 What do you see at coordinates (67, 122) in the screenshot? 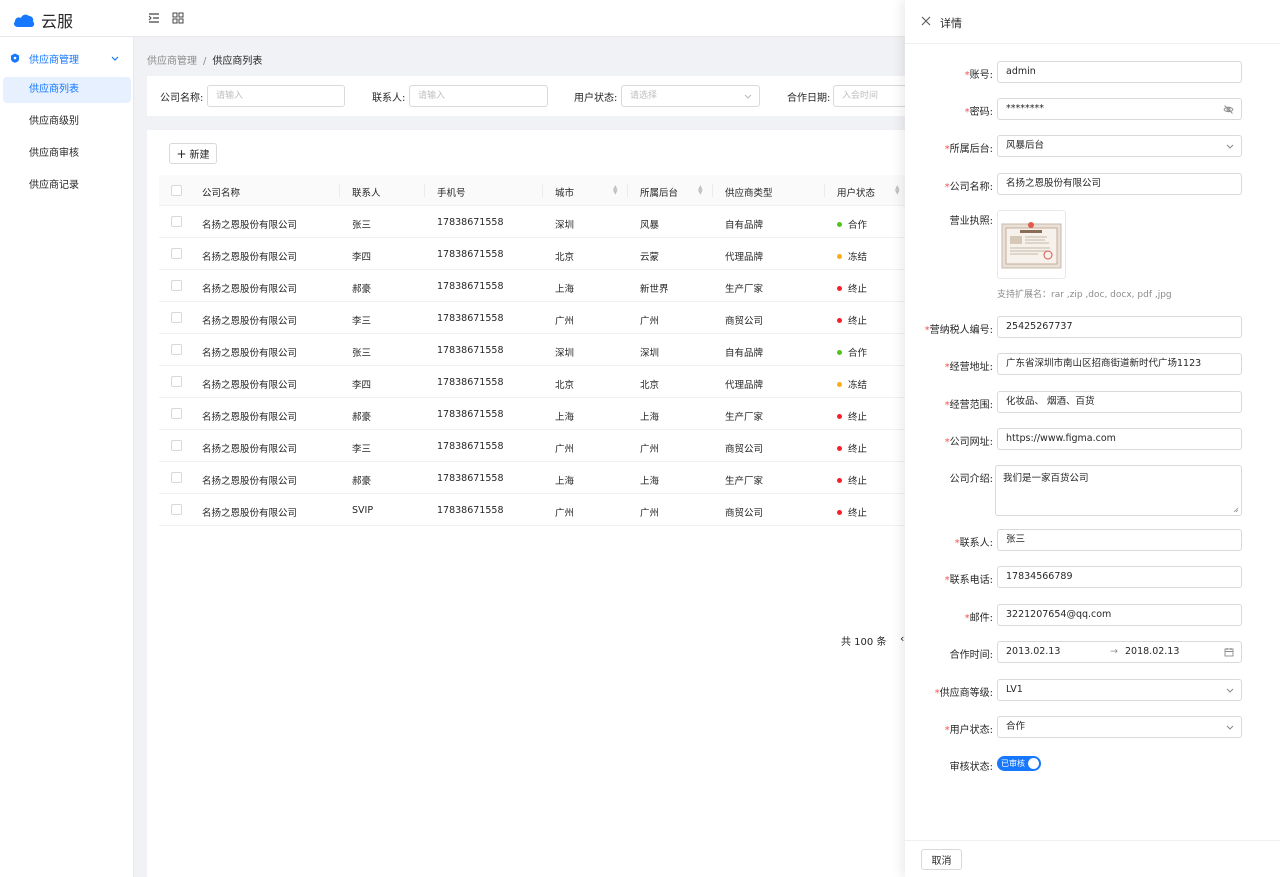
I see `sidebar-item-supplier-level: 供应商级别` at bounding box center [67, 122].